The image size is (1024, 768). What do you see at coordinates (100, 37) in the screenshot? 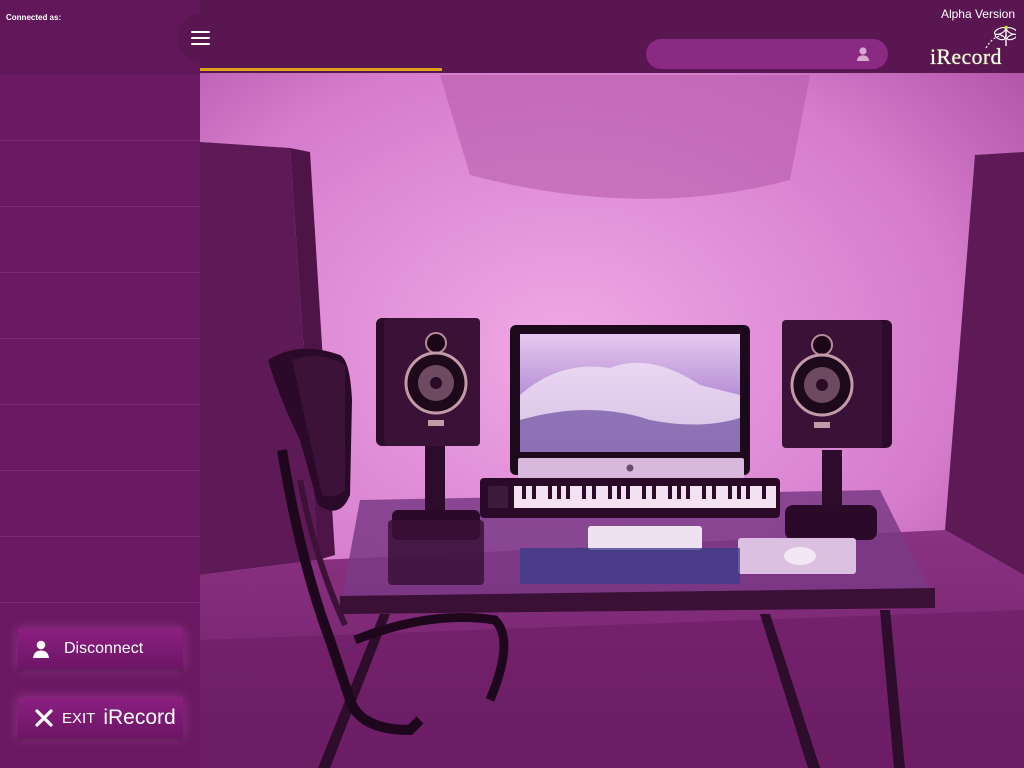
I see `sidebar-header: Connected as:` at bounding box center [100, 37].